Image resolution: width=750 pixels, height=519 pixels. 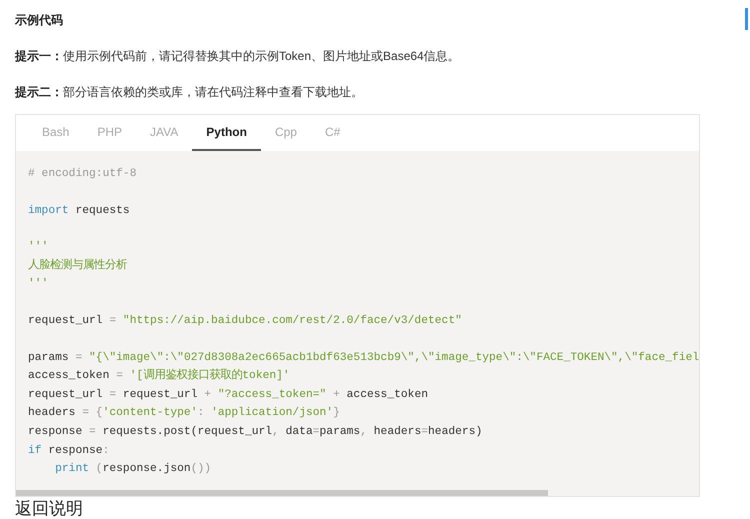 I want to click on code-line: headers = {'content-type': 'application/json'}, so click(x=184, y=414).